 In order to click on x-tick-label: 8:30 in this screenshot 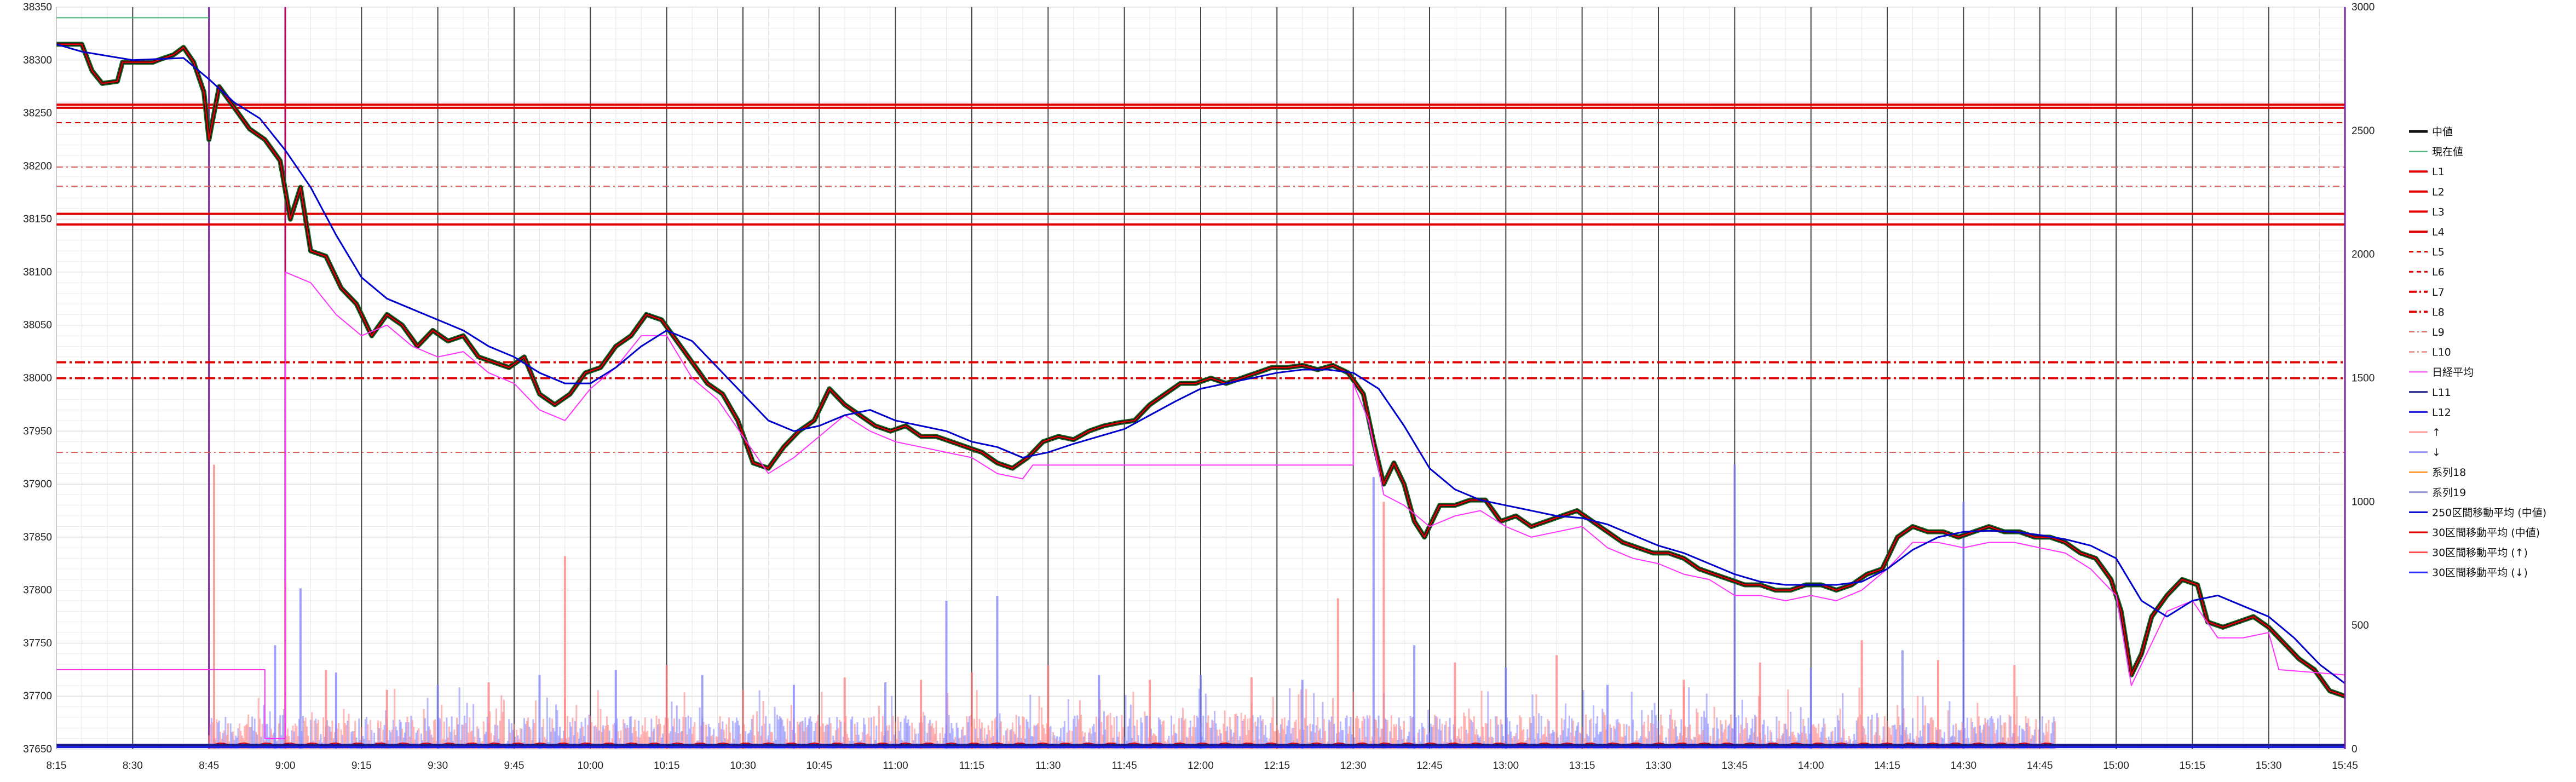, I will do `click(133, 766)`.